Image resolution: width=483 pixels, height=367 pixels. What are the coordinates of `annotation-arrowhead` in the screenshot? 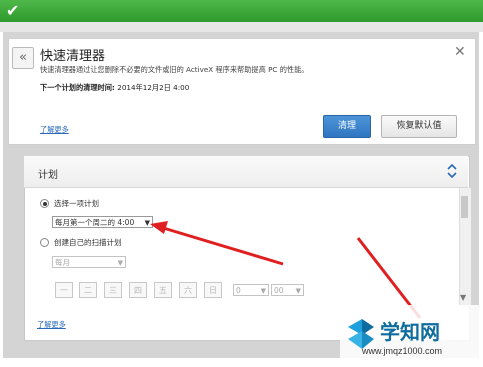 It's located at (159, 227).